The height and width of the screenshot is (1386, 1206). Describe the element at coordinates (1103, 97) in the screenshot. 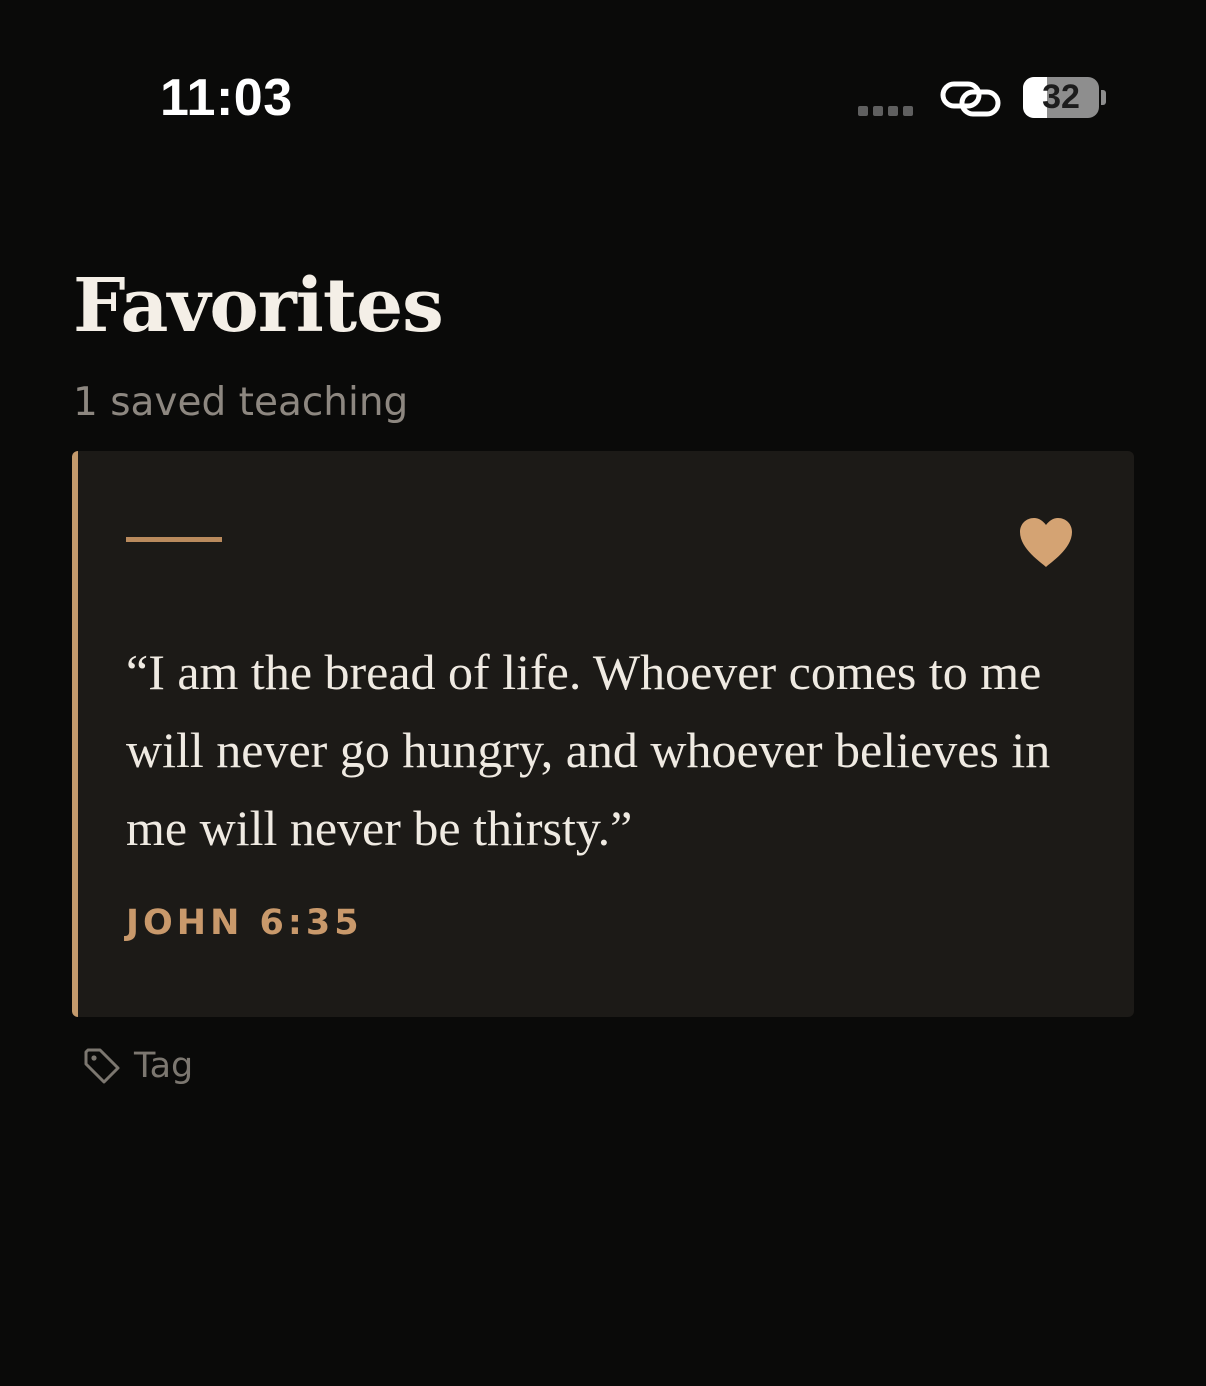

I see `battery-nub` at that location.